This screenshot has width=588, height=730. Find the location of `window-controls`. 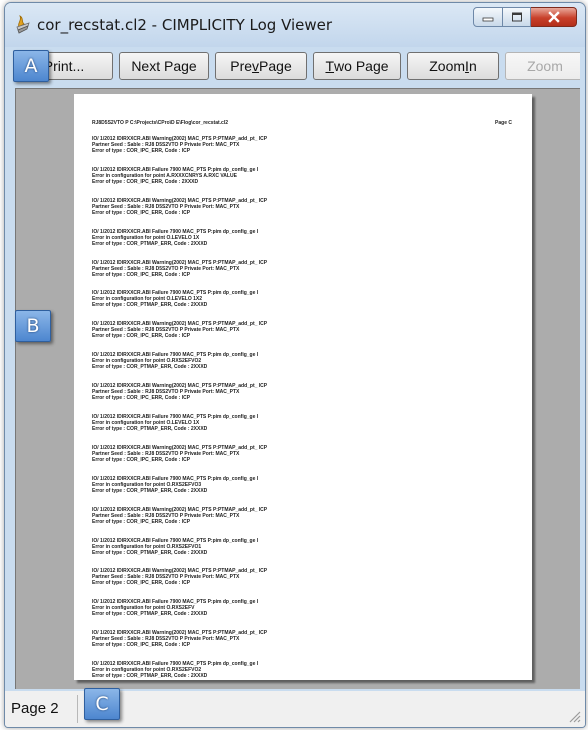

window-controls is located at coordinates (525, 18).